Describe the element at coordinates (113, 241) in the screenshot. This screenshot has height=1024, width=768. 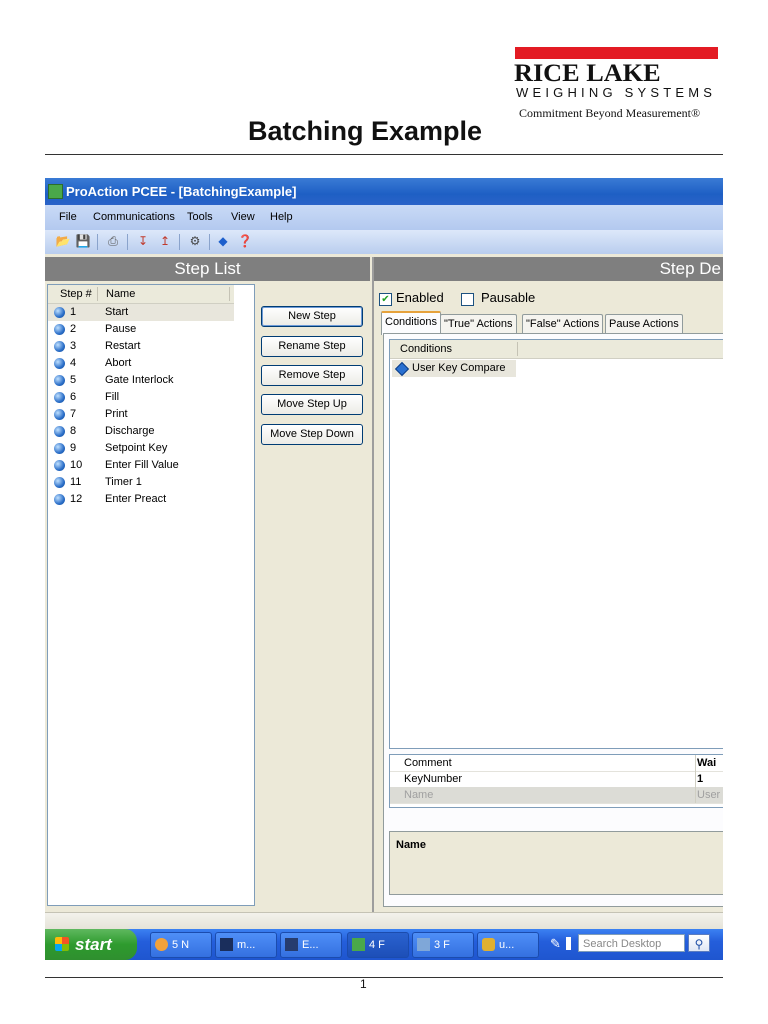
I see `print-icon: ⎙` at that location.